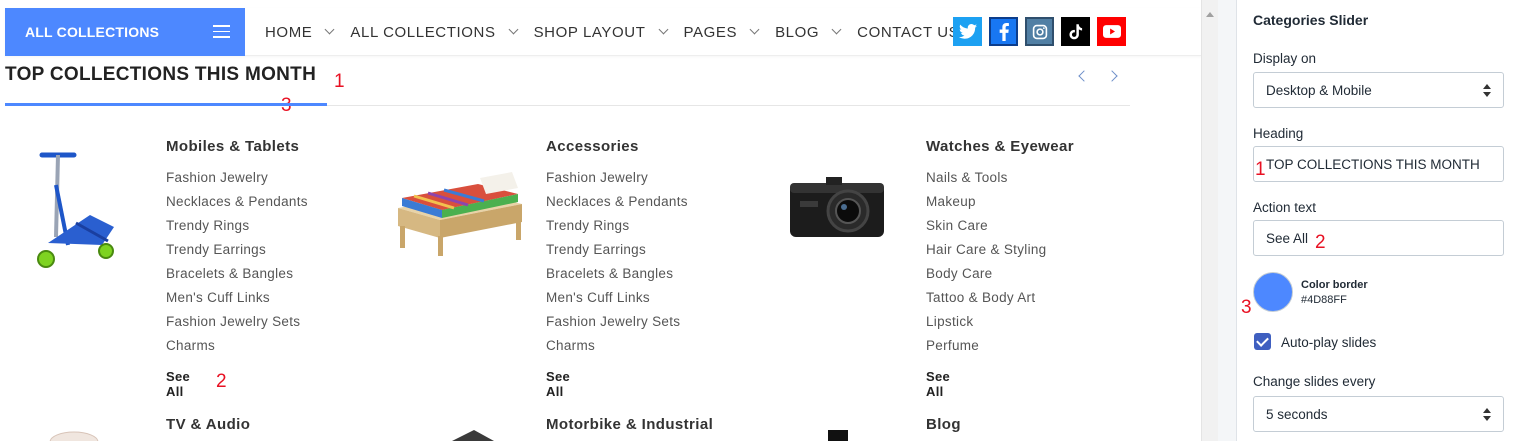 The height and width of the screenshot is (441, 1513). Describe the element at coordinates (722, 32) in the screenshot. I see `menu-pages: PAGES` at that location.